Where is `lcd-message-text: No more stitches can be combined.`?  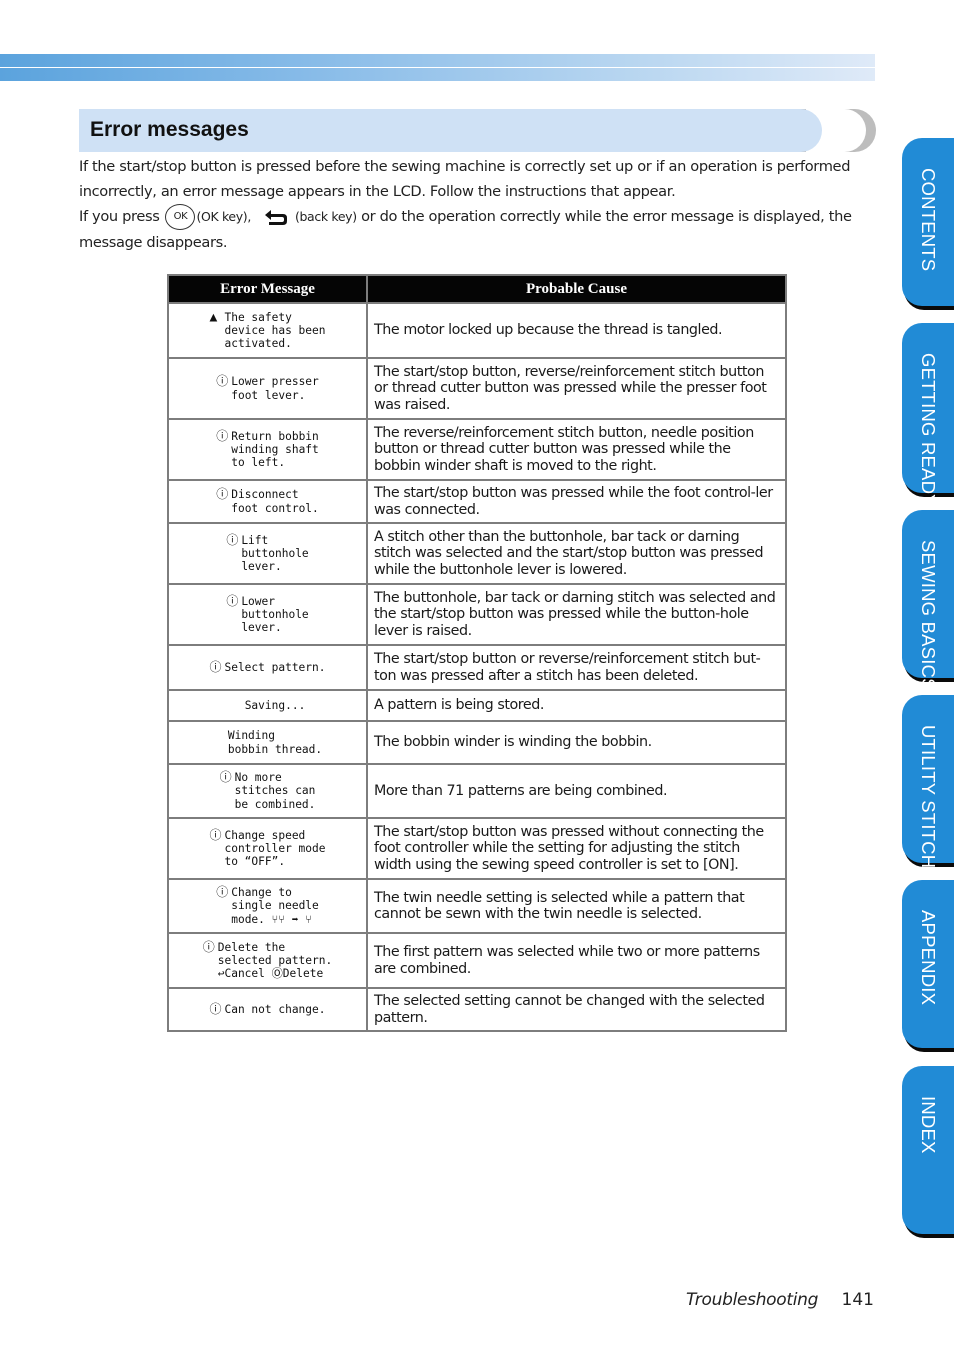
lcd-message-text: No more stitches can be combined. is located at coordinates (275, 791).